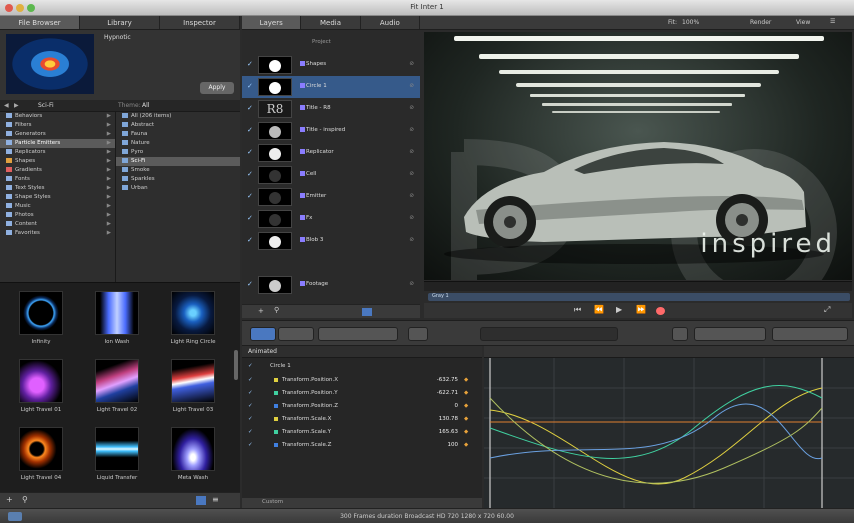 Image resolution: width=854 pixels, height=523 pixels. What do you see at coordinates (669, 352) in the screenshot?
I see `keyframe-ruler` at bounding box center [669, 352].